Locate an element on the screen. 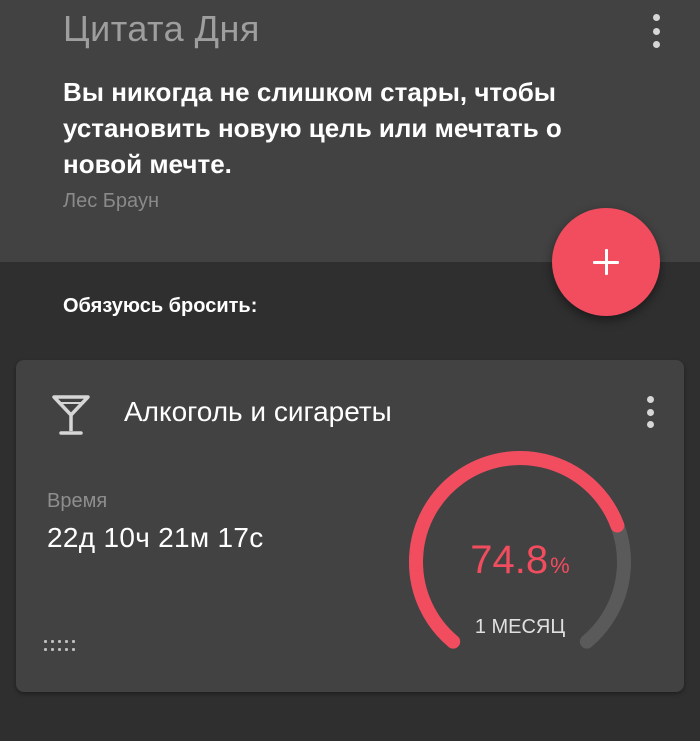 The height and width of the screenshot is (741, 700). add-habit-button is located at coordinates (606, 262).